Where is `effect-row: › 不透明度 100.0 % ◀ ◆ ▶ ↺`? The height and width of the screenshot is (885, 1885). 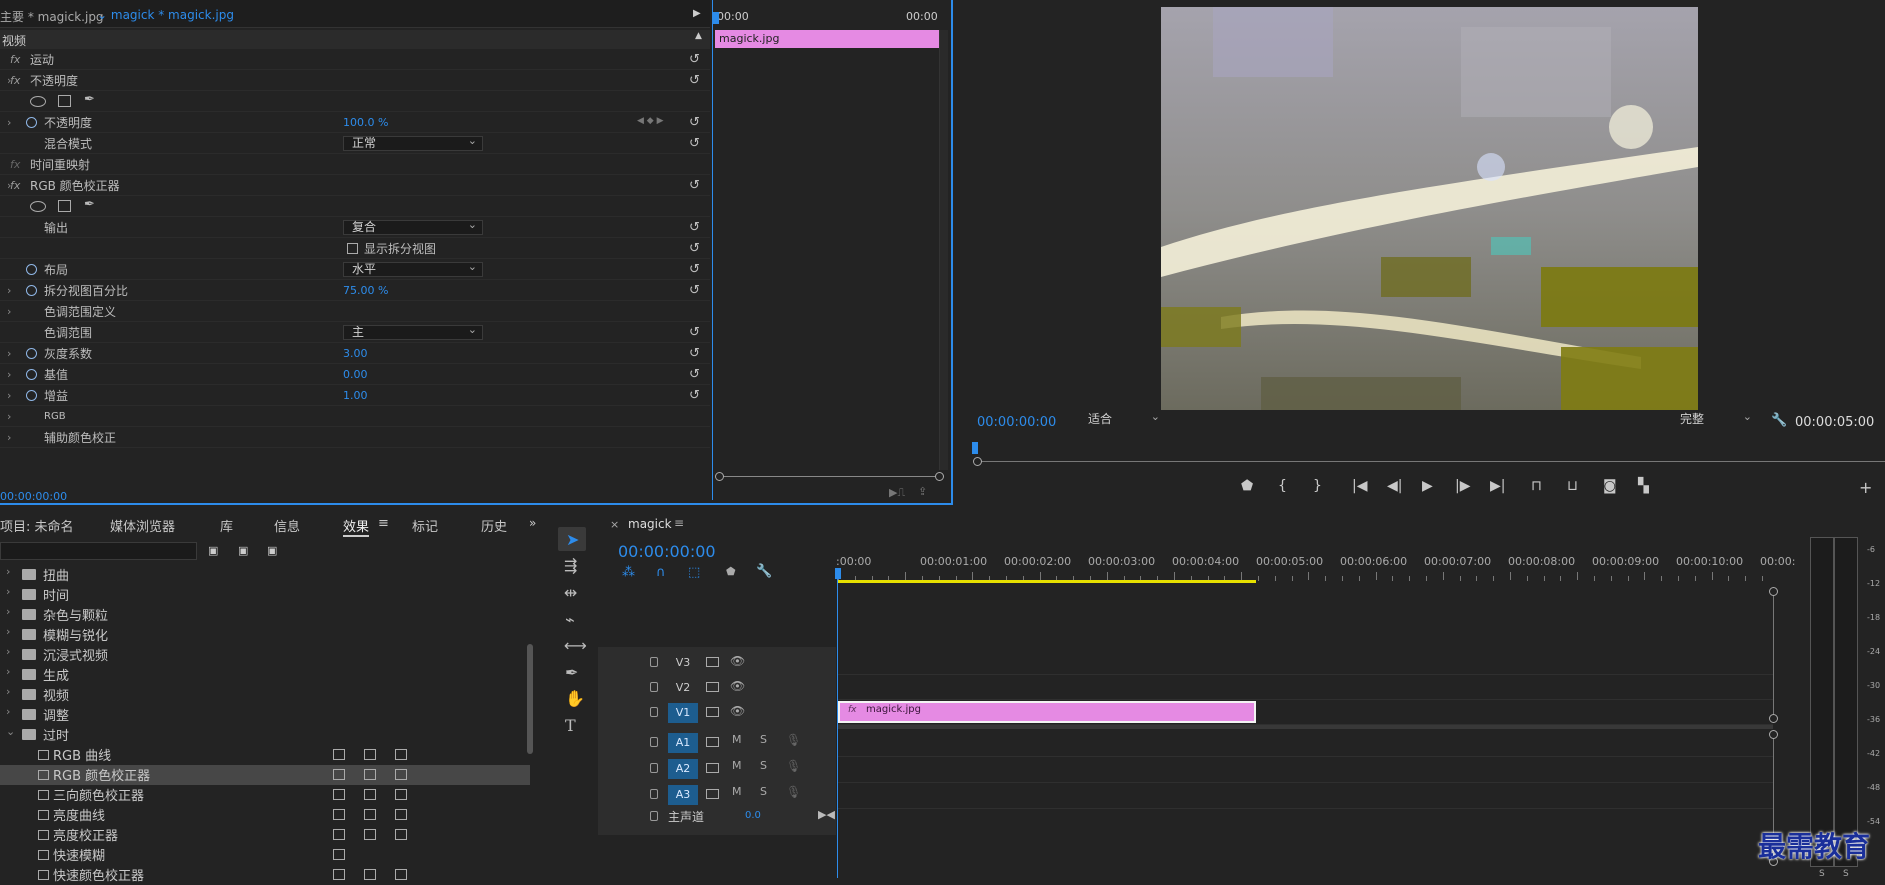
effect-row: › 不透明度 100.0 % ◀ ◆ ▶ ↺ is located at coordinates (355, 122).